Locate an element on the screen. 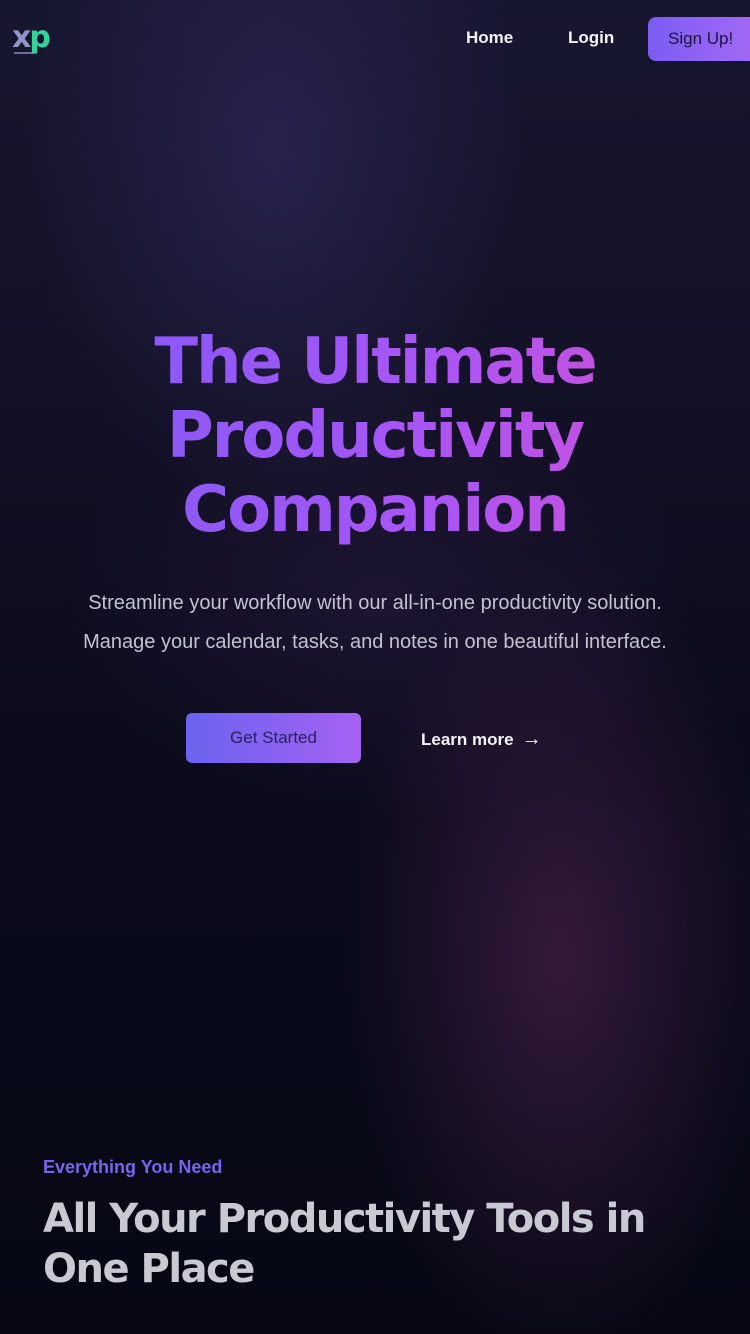  features-eyebrow: Everything You Need is located at coordinates (133, 1167).